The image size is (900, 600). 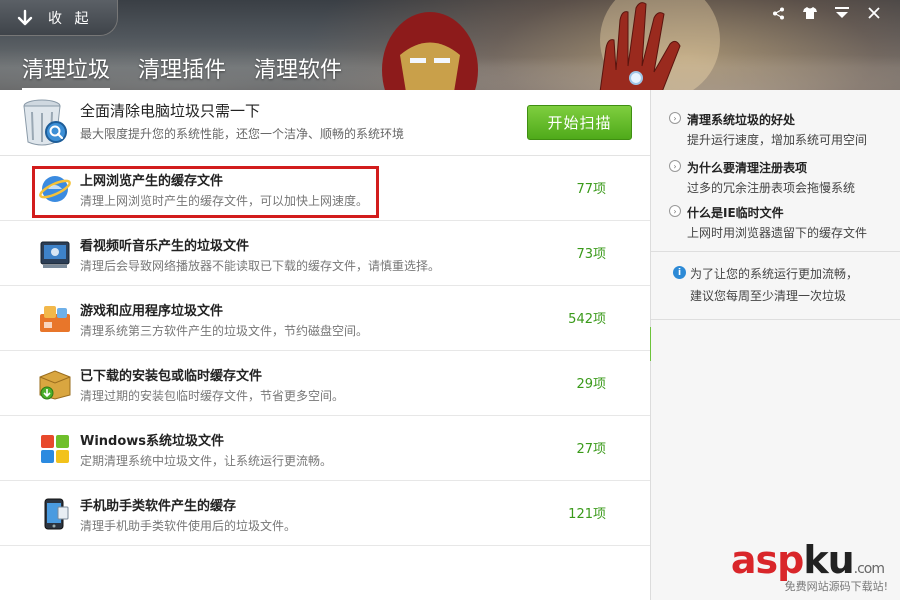 What do you see at coordinates (45, 122) in the screenshot?
I see `trash-scan-icon` at bounding box center [45, 122].